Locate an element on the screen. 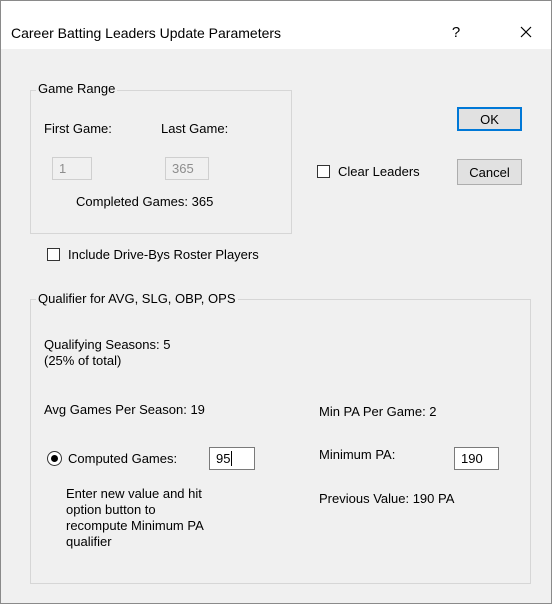 This screenshot has width=552, height=604. computed-games-value: 95 is located at coordinates (223, 458).